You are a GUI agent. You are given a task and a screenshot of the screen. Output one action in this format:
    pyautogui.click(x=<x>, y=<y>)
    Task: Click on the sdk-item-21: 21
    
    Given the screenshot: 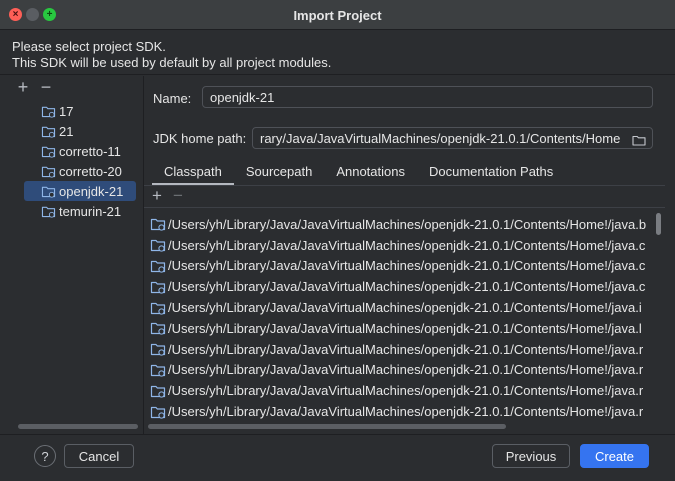 What is the action you would take?
    pyautogui.click(x=80, y=131)
    